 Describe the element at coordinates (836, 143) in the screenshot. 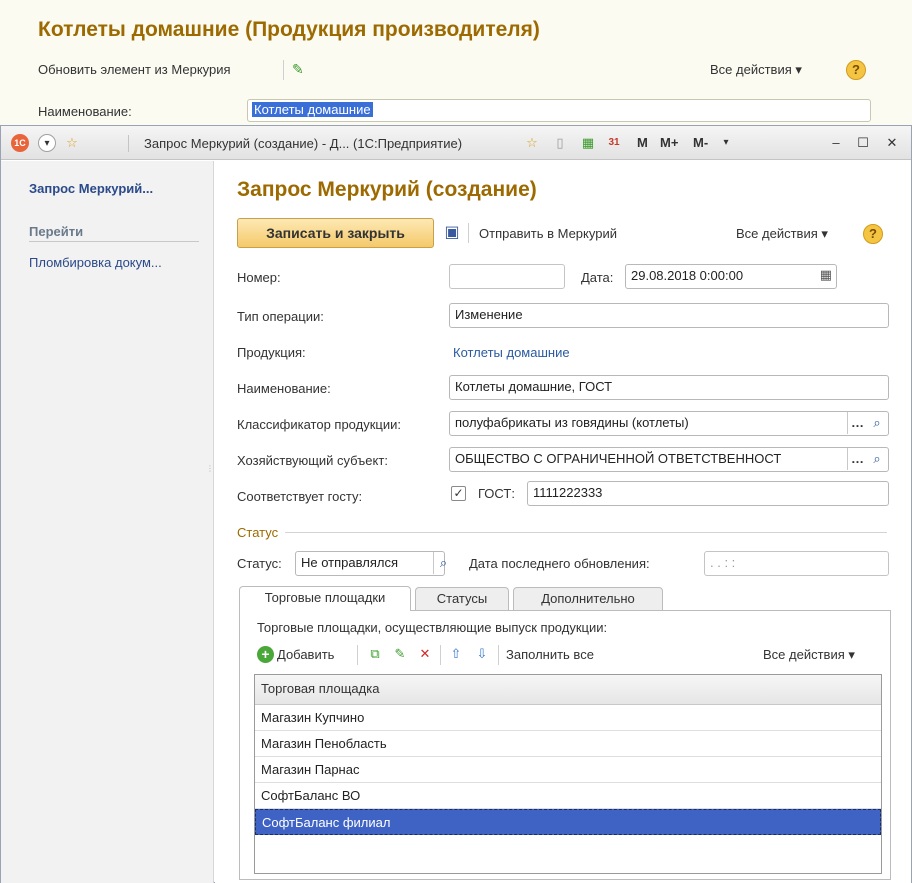

I see `minimize-icon: –` at that location.